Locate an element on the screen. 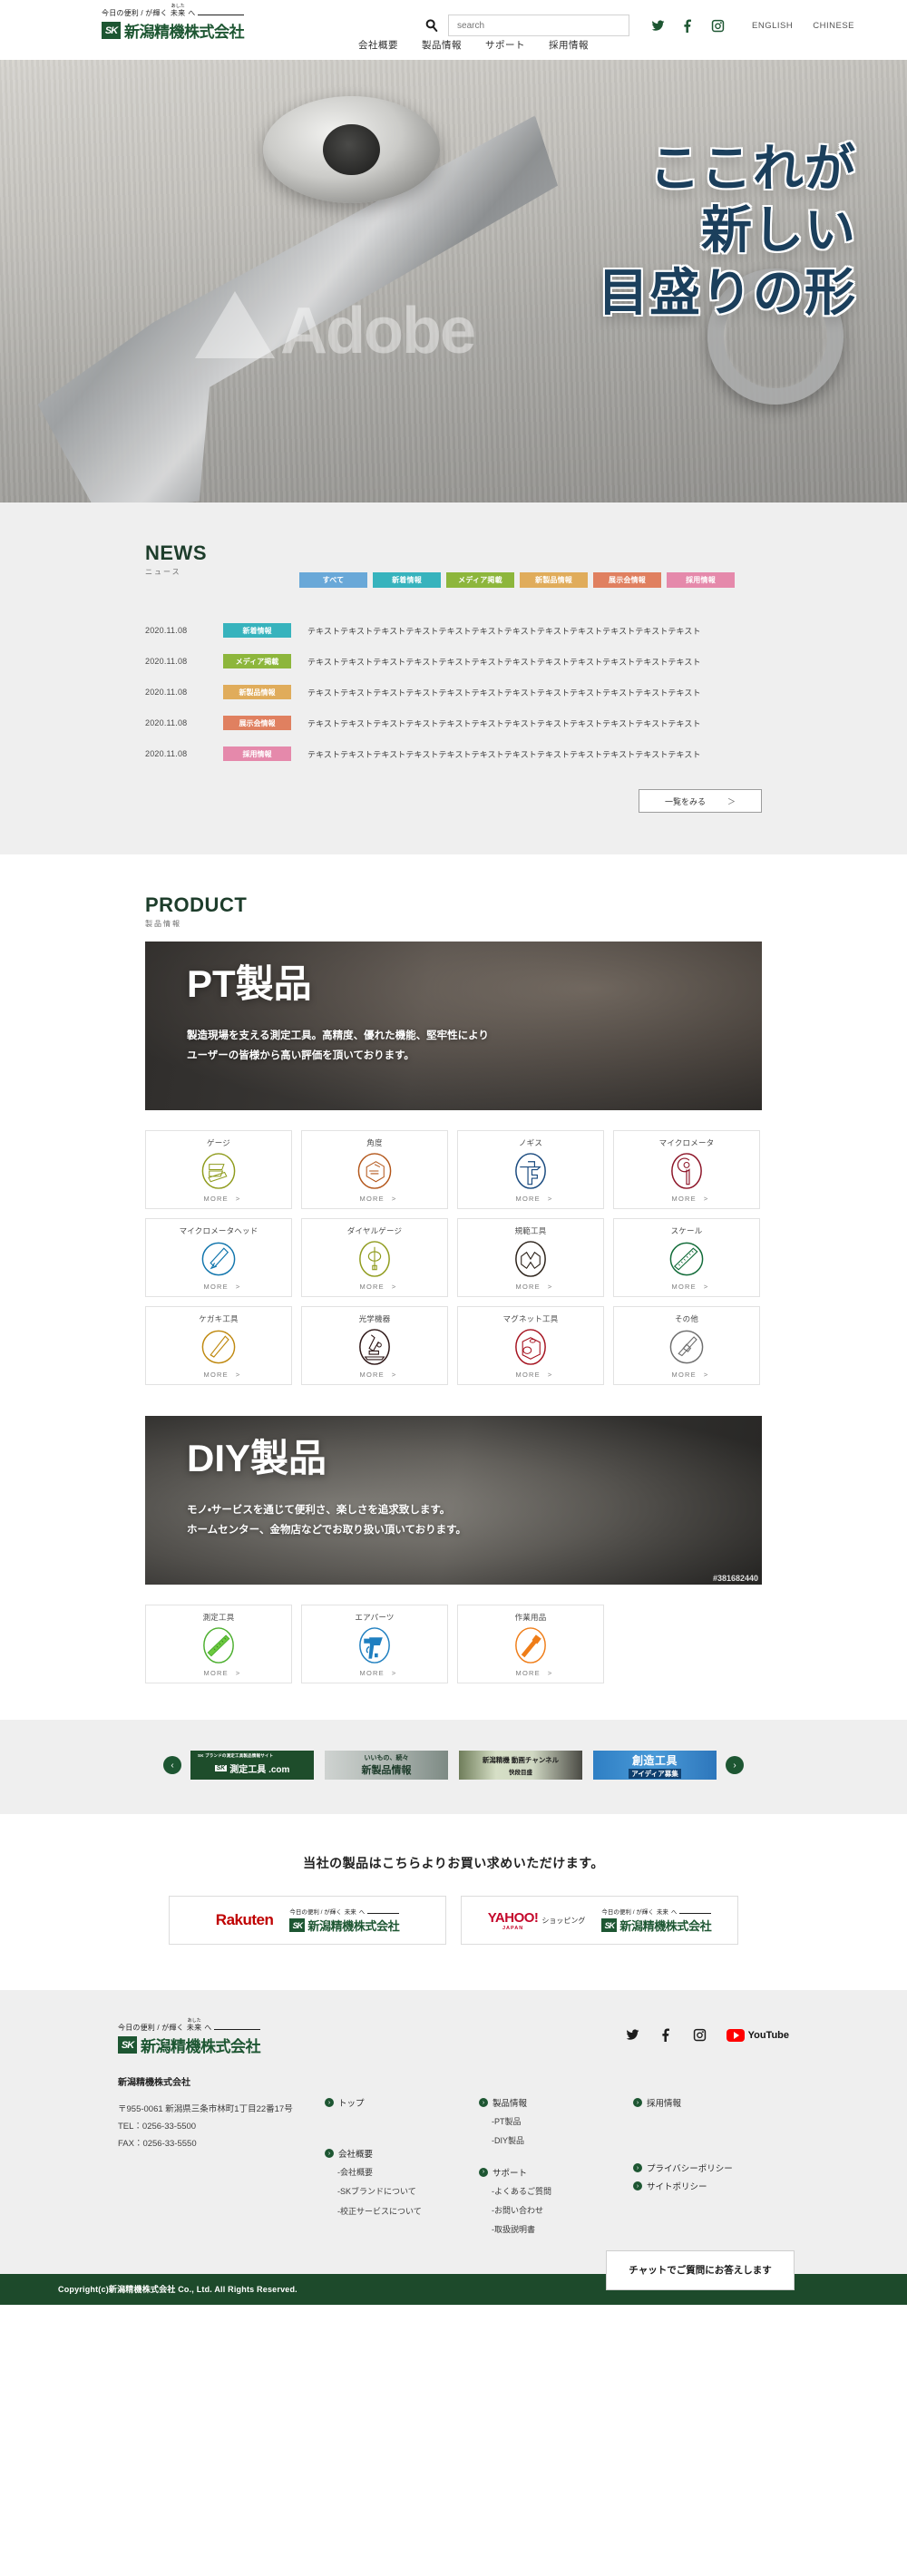  nav-support: サポート is located at coordinates (505, 45).